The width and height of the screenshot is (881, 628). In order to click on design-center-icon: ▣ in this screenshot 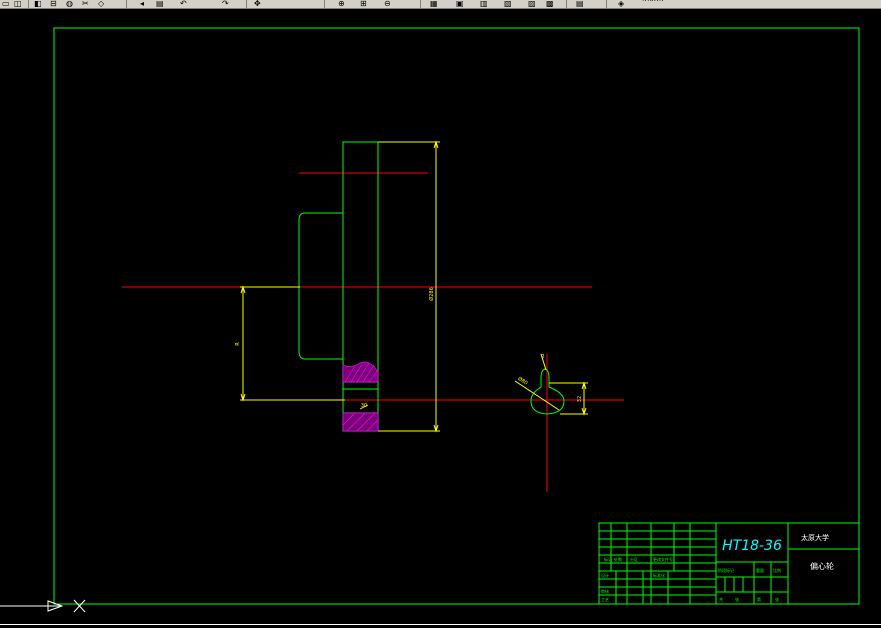, I will do `click(460, 4)`.